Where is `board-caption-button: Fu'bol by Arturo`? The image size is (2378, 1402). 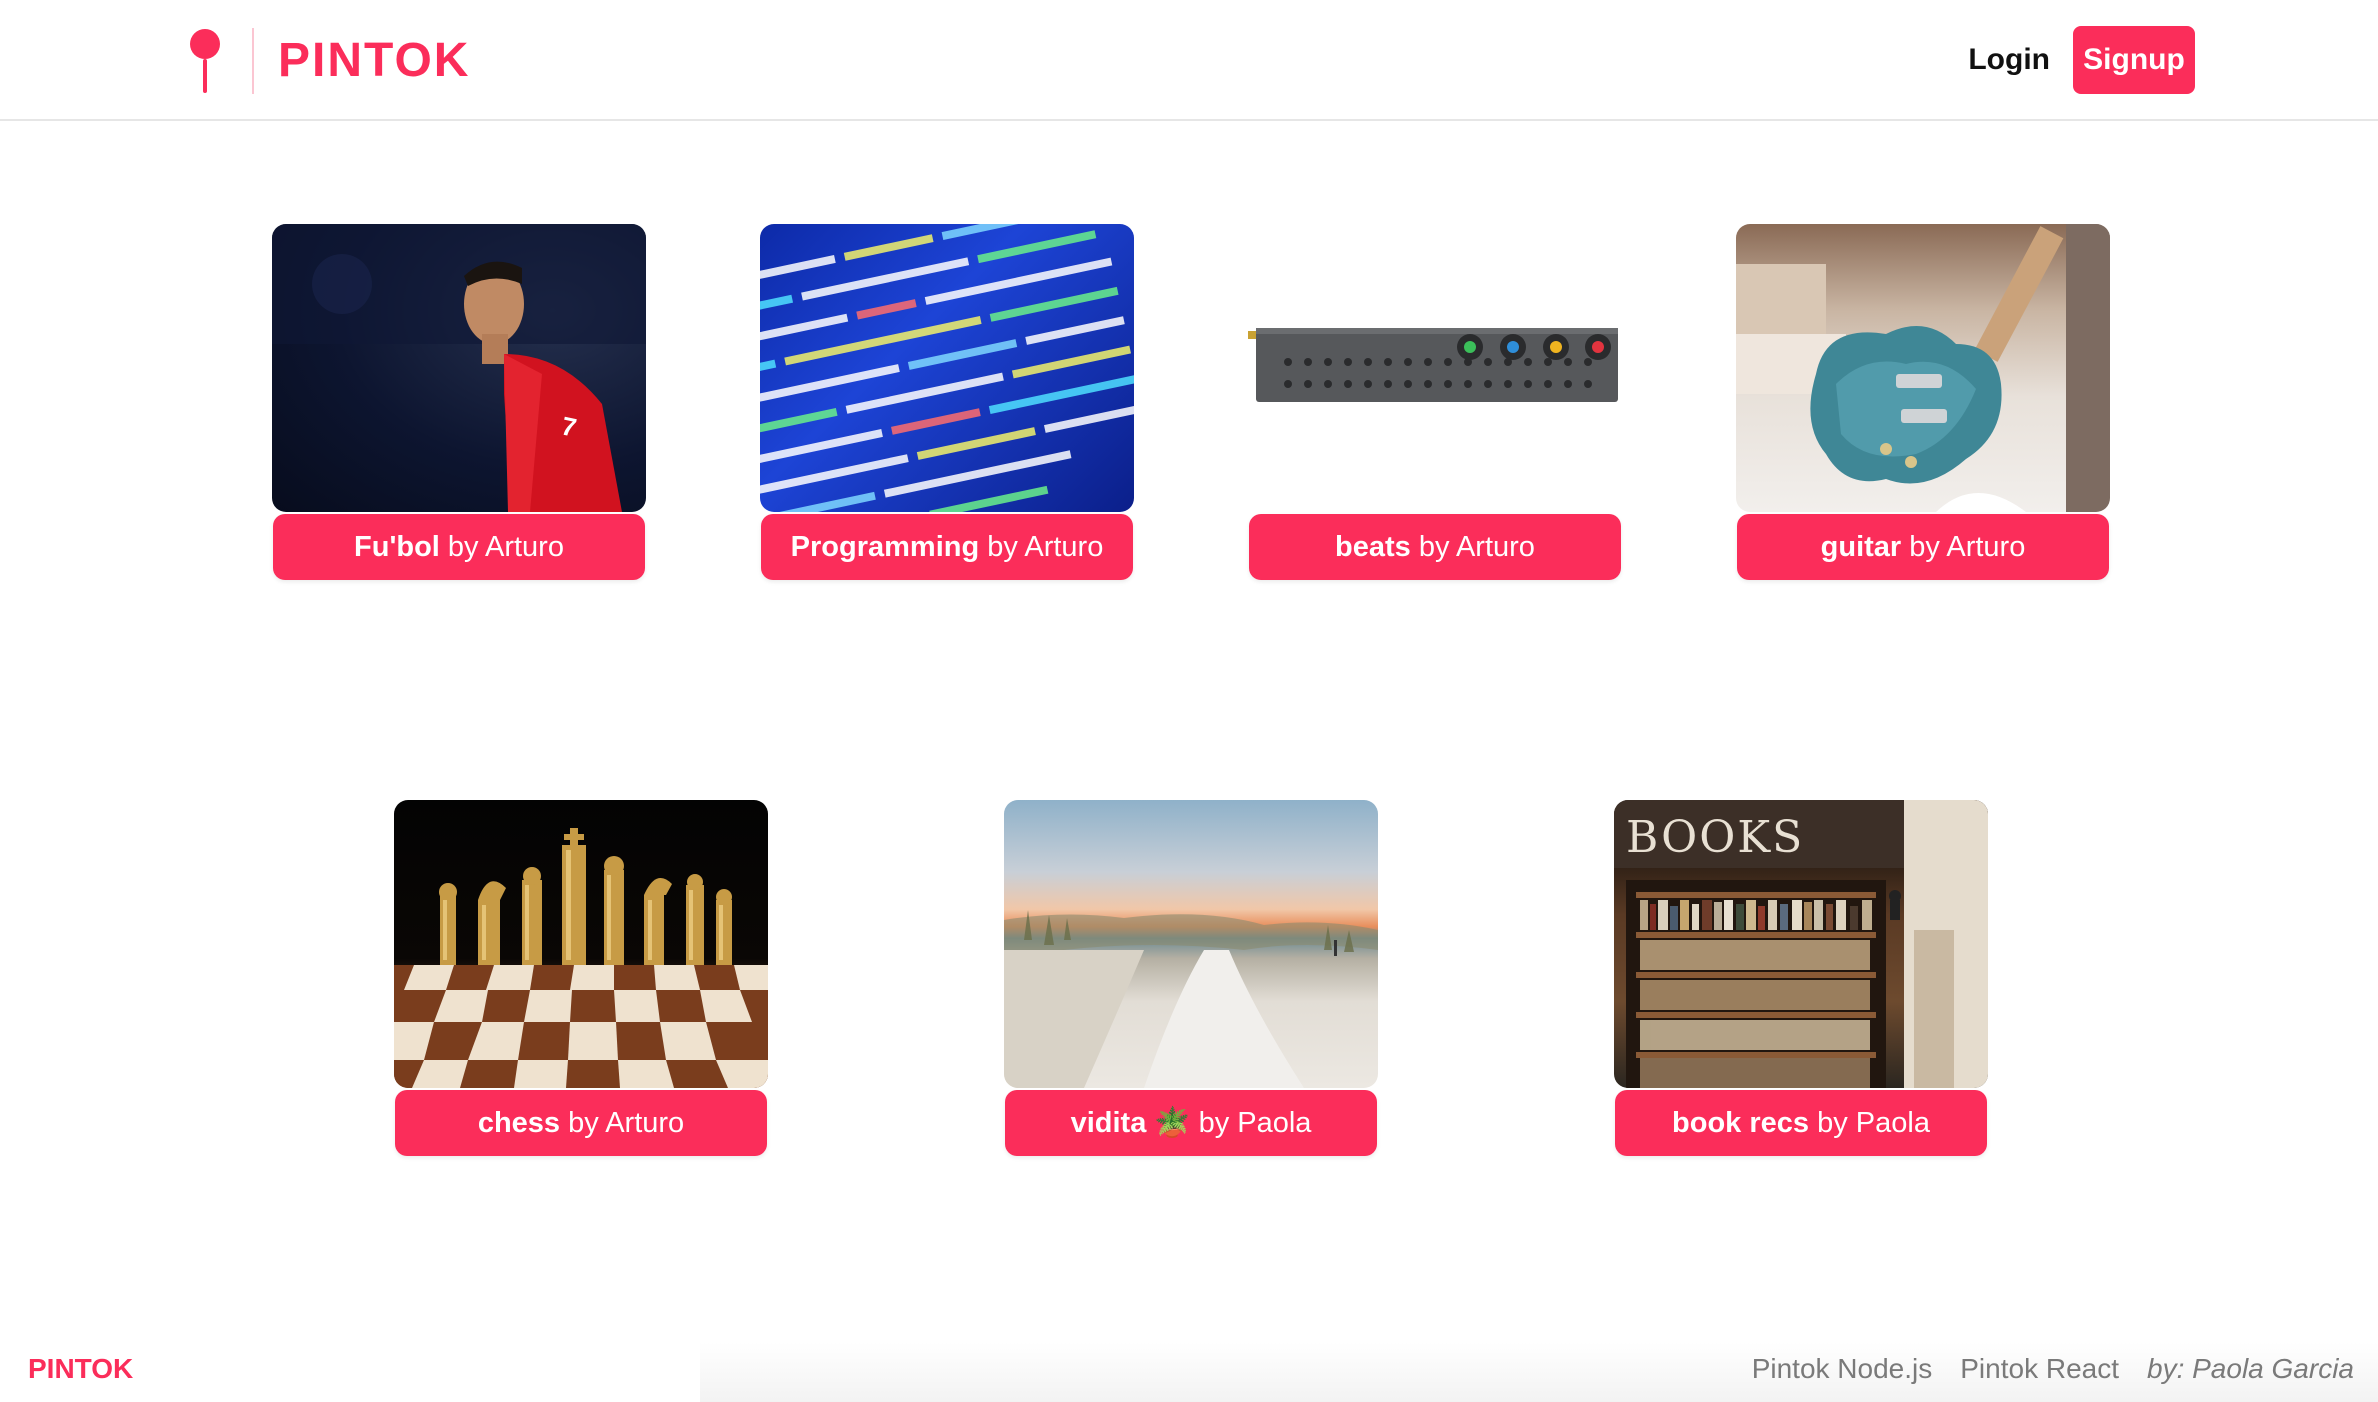 board-caption-button: Fu'bol by Arturo is located at coordinates (459, 547).